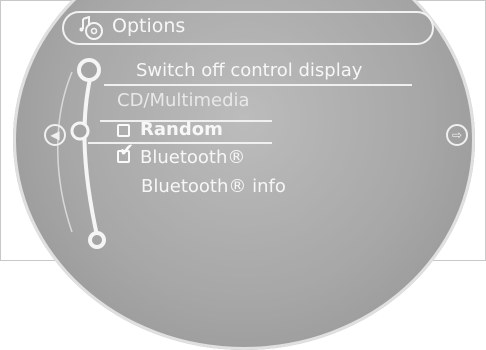 The height and width of the screenshot is (350, 486). I want to click on bottom-endpoint, so click(97, 240).